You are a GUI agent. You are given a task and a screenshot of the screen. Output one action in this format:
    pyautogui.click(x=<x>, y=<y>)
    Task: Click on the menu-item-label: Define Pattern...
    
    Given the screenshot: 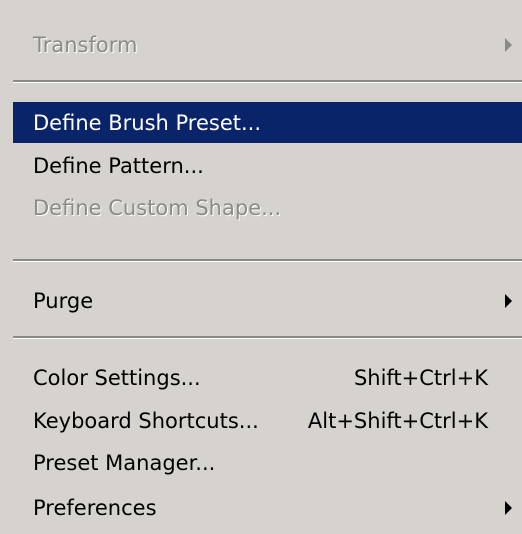 What is the action you would take?
    pyautogui.click(x=118, y=165)
    